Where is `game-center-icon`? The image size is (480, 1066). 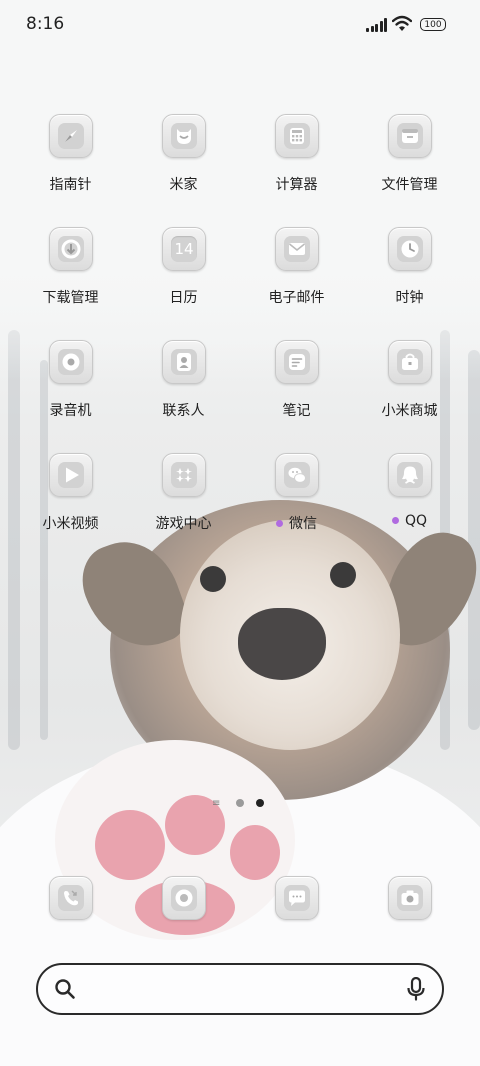
game-center-icon is located at coordinates (184, 475).